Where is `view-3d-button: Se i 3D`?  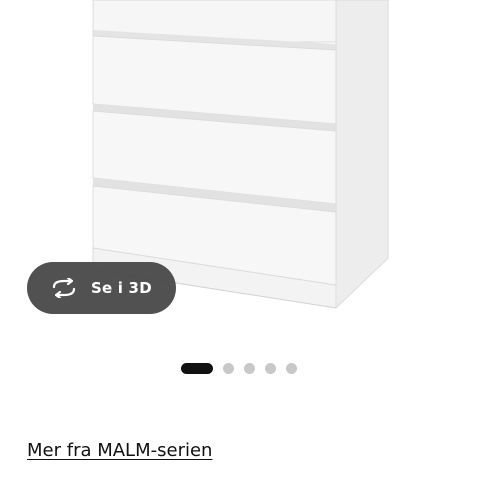
view-3d-button: Se i 3D is located at coordinates (101, 288).